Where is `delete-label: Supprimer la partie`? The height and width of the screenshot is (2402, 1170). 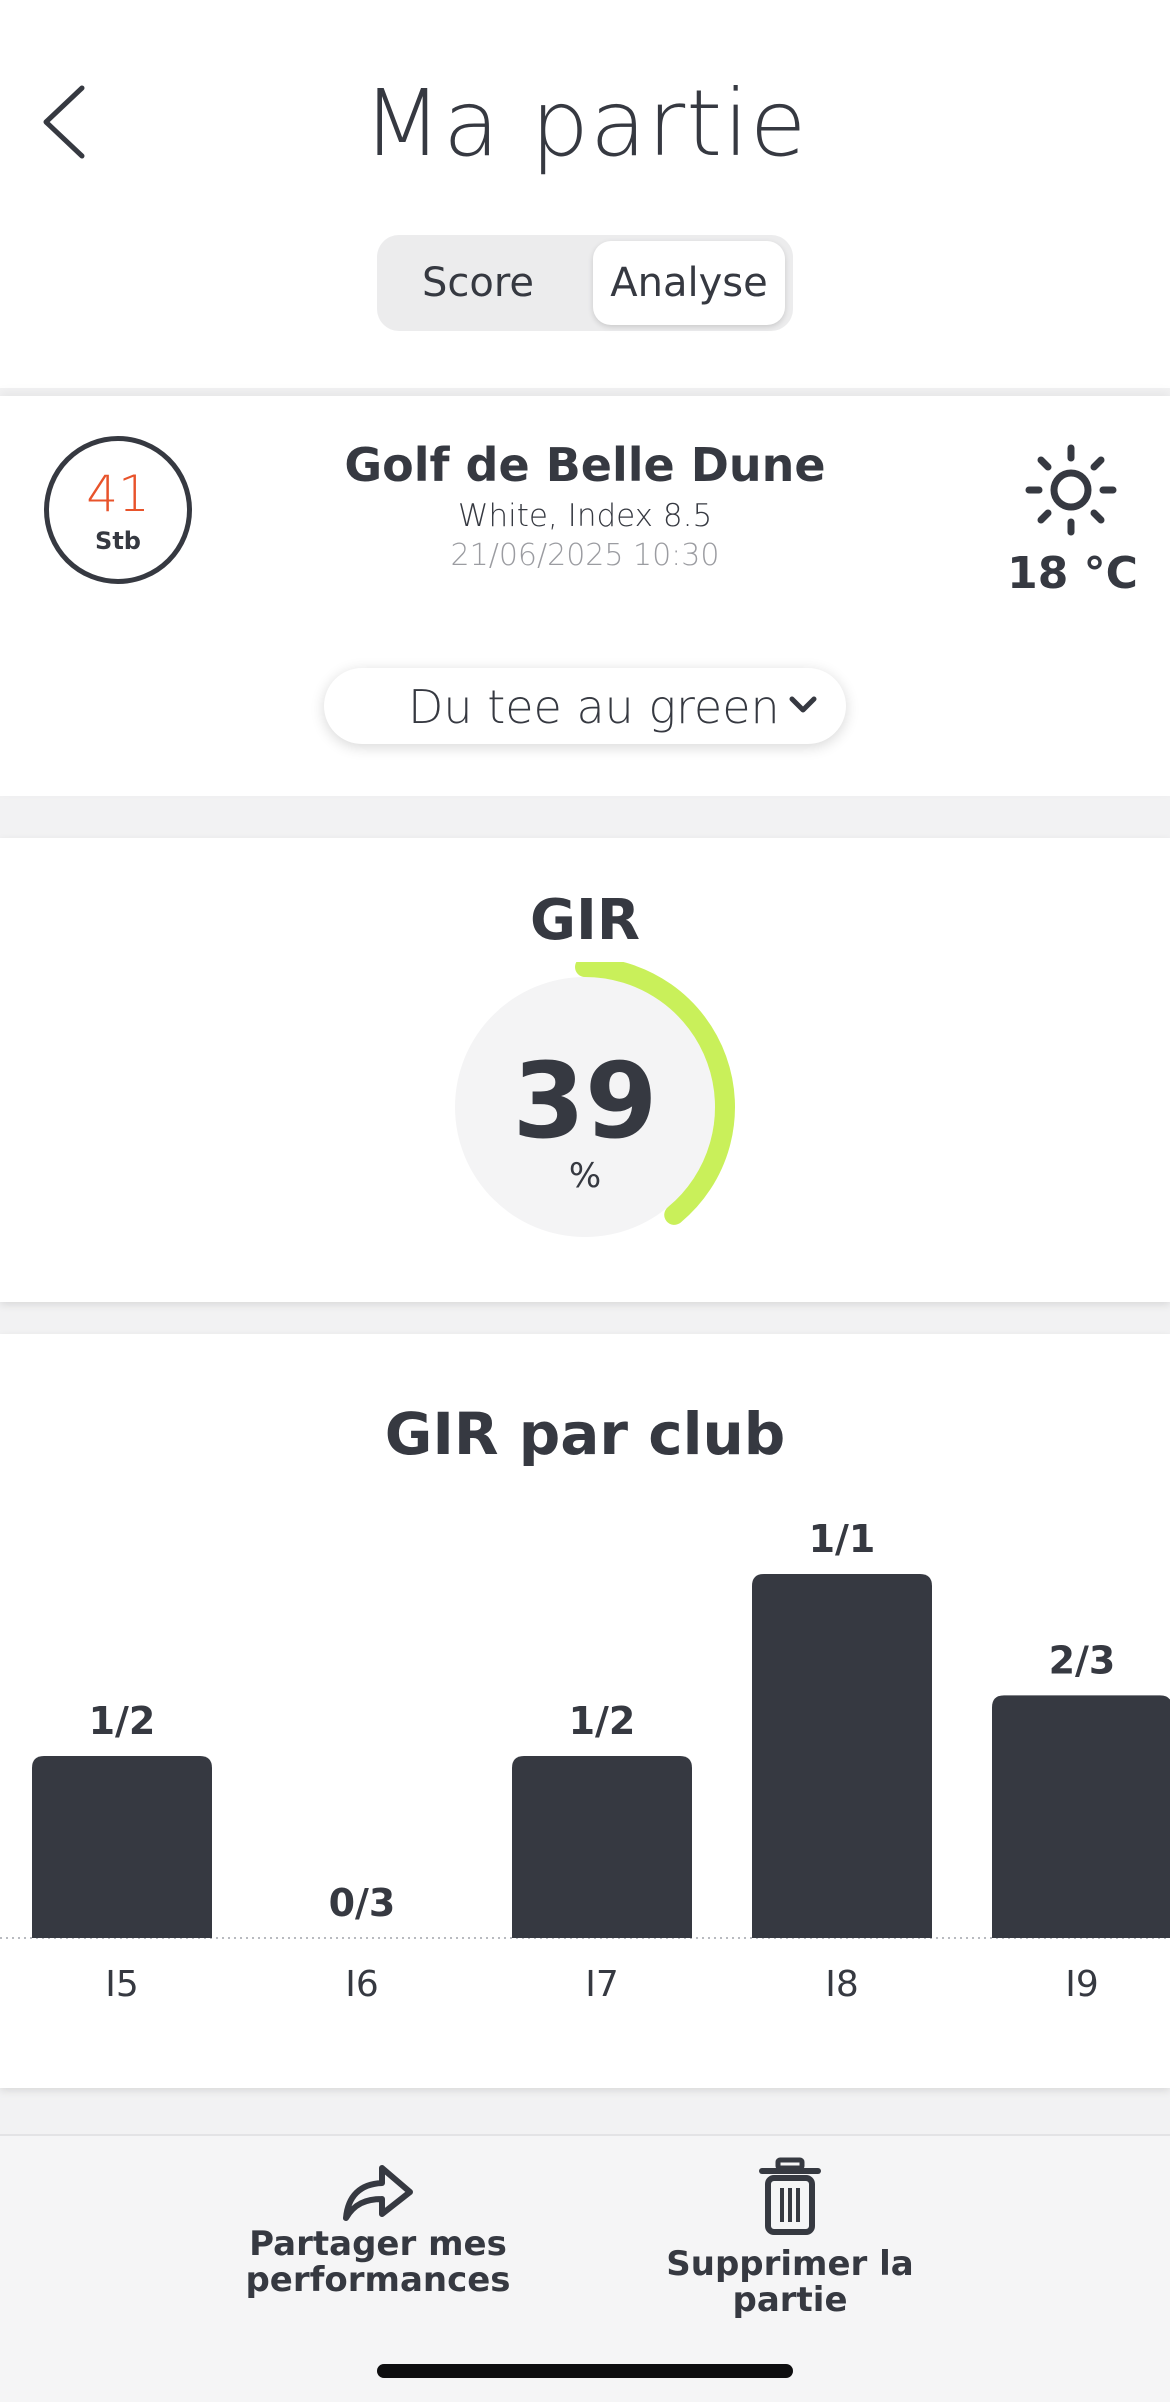 delete-label: Supprimer la partie is located at coordinates (790, 2282).